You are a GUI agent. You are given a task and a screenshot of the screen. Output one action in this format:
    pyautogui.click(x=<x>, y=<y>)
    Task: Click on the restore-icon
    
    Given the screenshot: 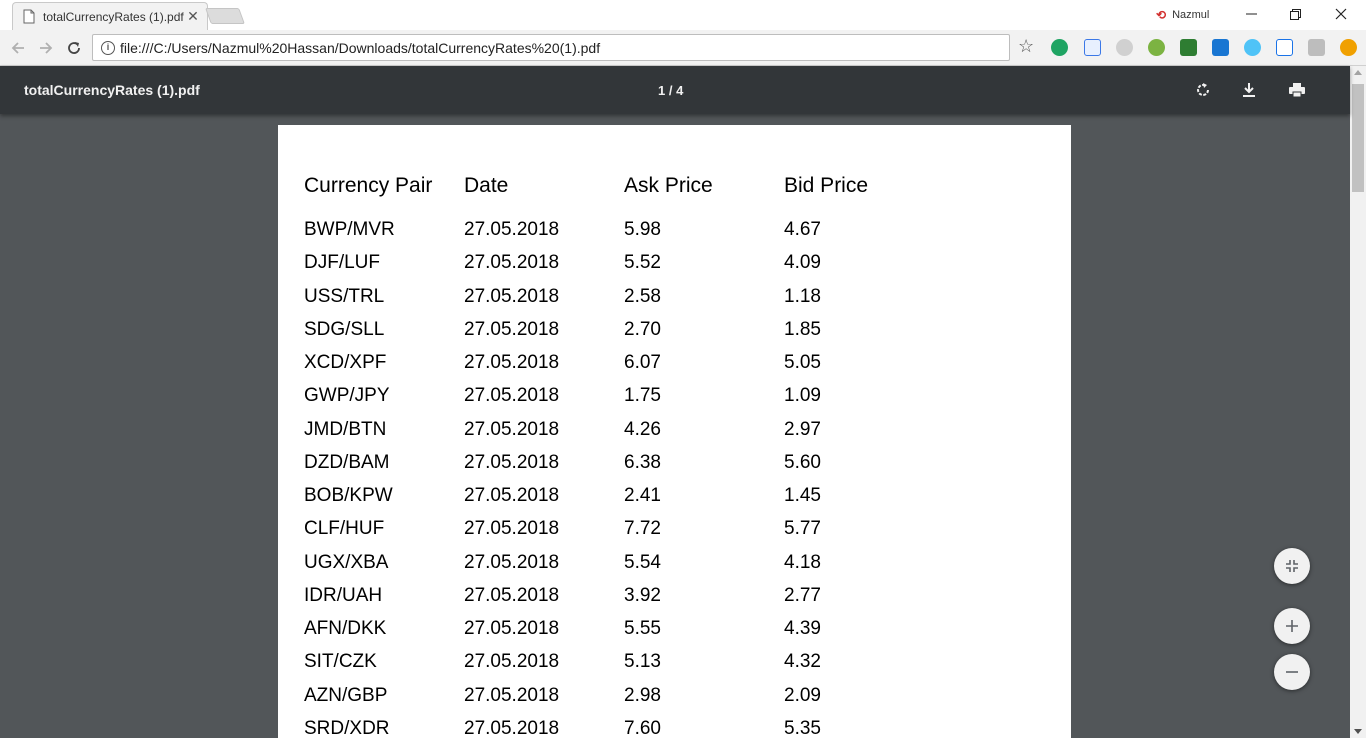 What is the action you would take?
    pyautogui.click(x=1295, y=14)
    